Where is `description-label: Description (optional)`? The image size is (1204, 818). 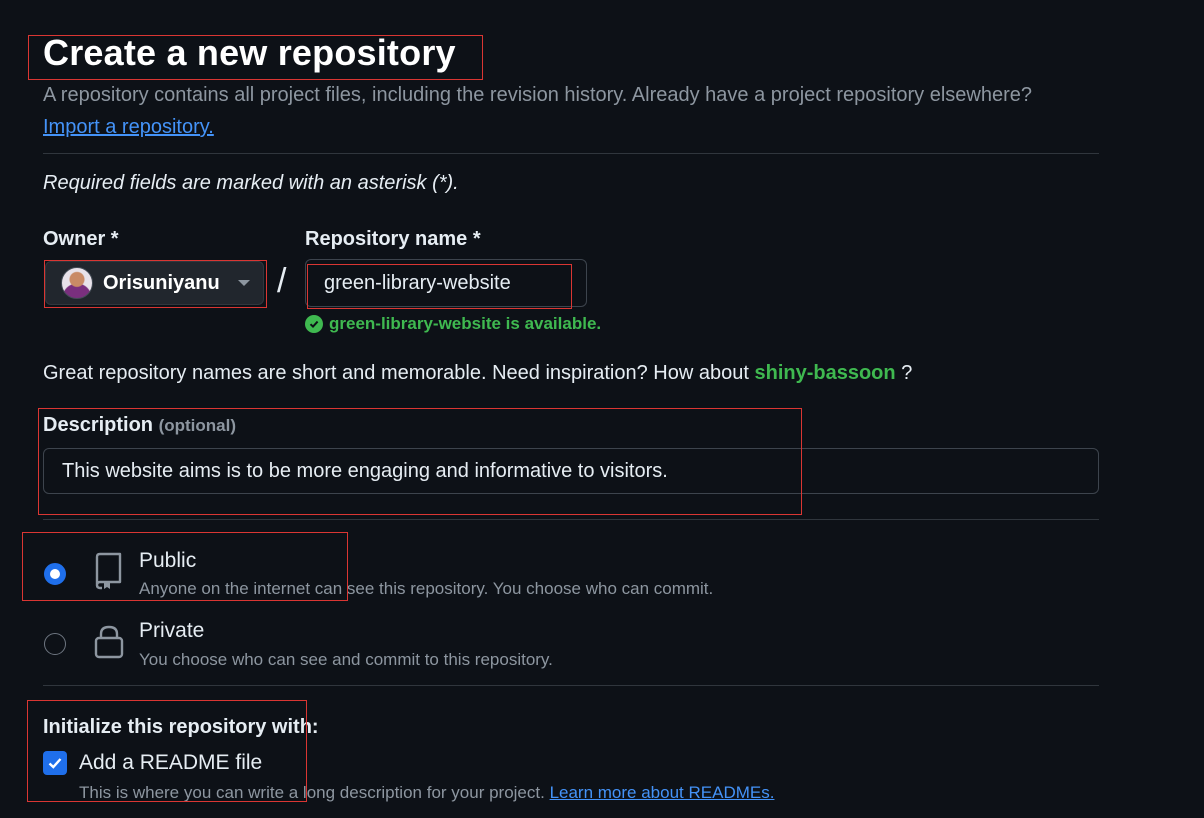
description-label: Description (optional) is located at coordinates (139, 425).